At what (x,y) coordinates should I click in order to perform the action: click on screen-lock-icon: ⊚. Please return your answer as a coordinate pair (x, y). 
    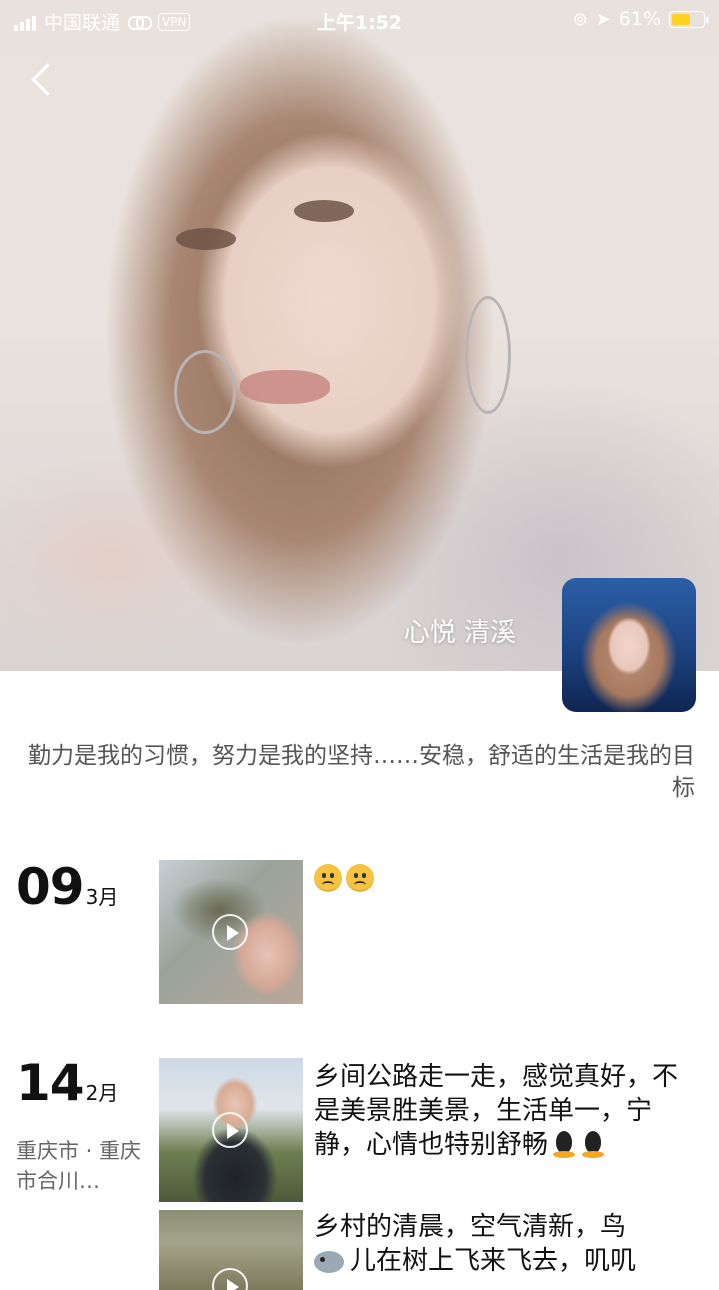
    Looking at the image, I should click on (580, 19).